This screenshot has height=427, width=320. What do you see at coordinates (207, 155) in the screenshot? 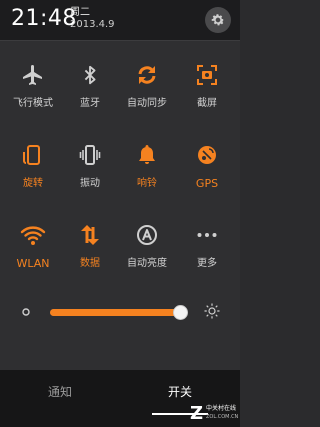
I see `gps-icon` at bounding box center [207, 155].